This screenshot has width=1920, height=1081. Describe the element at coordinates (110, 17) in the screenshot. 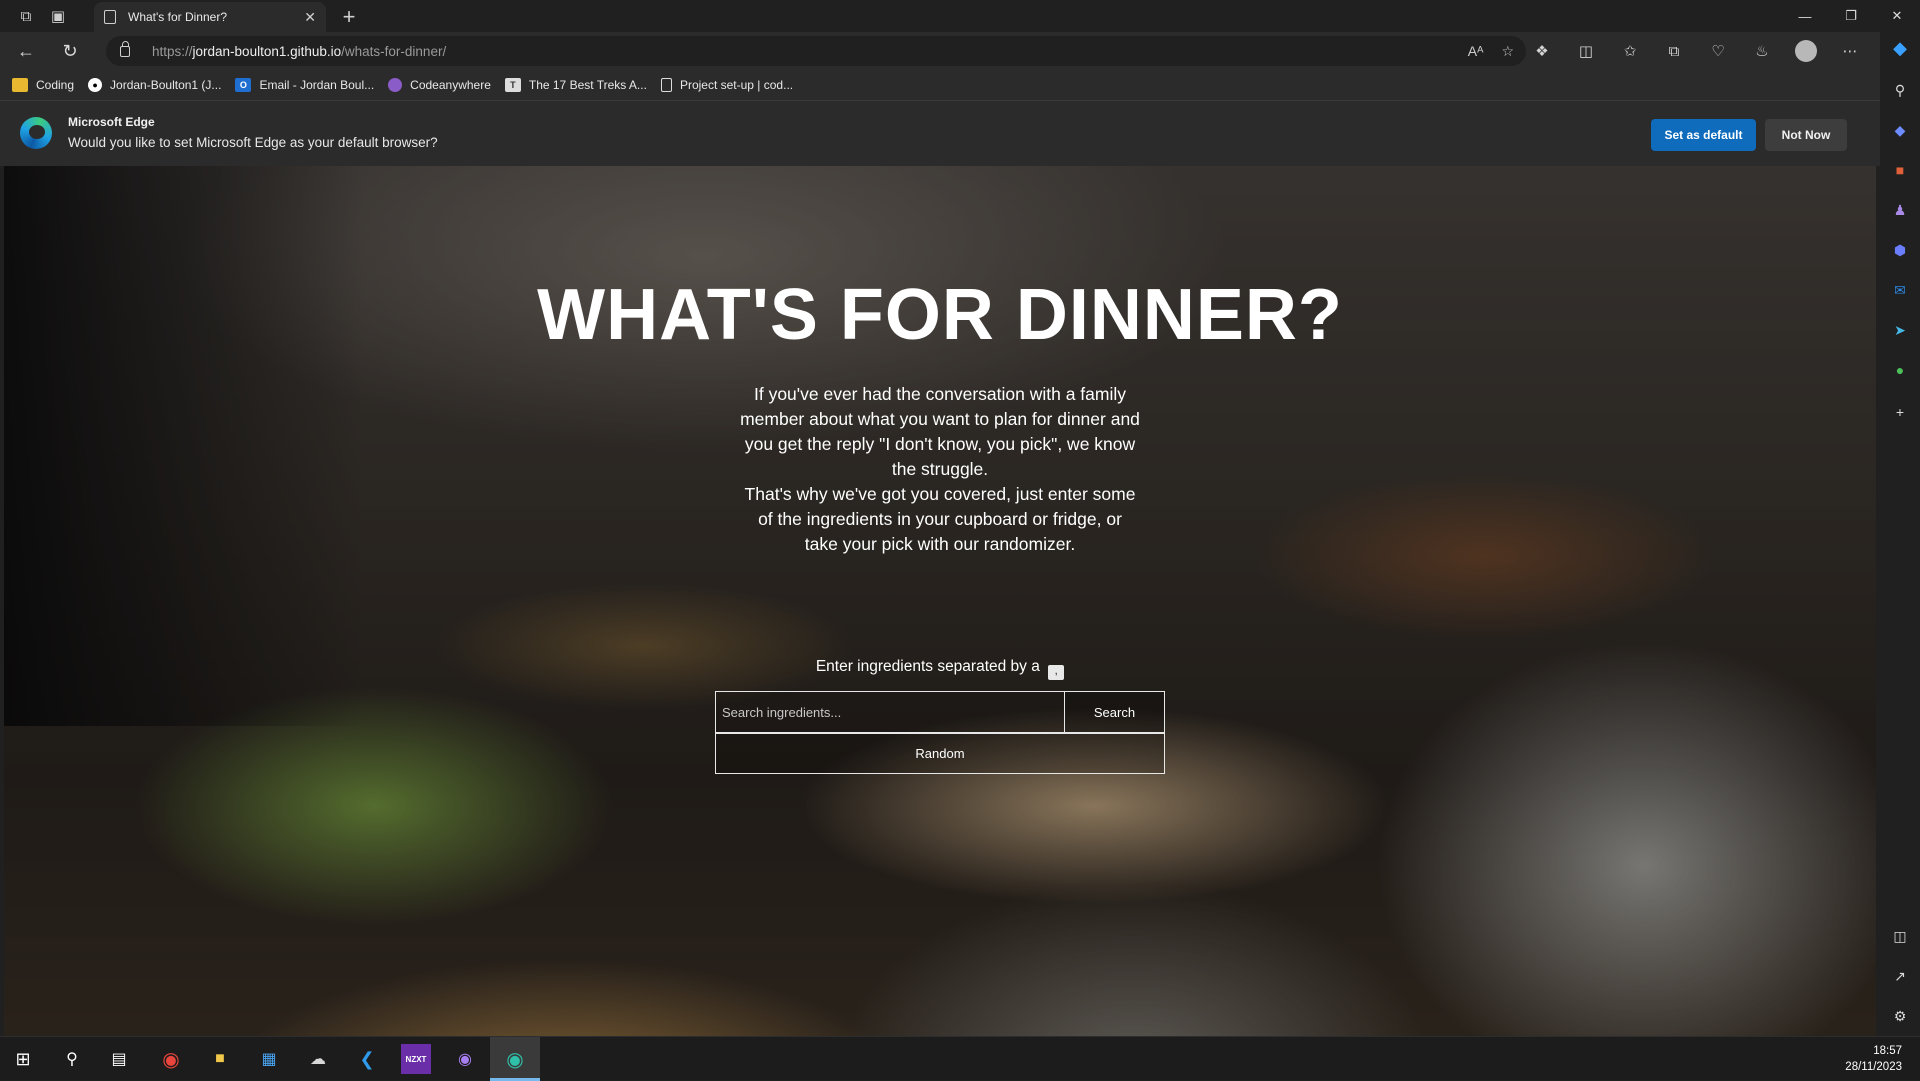

I see `page-icon` at that location.